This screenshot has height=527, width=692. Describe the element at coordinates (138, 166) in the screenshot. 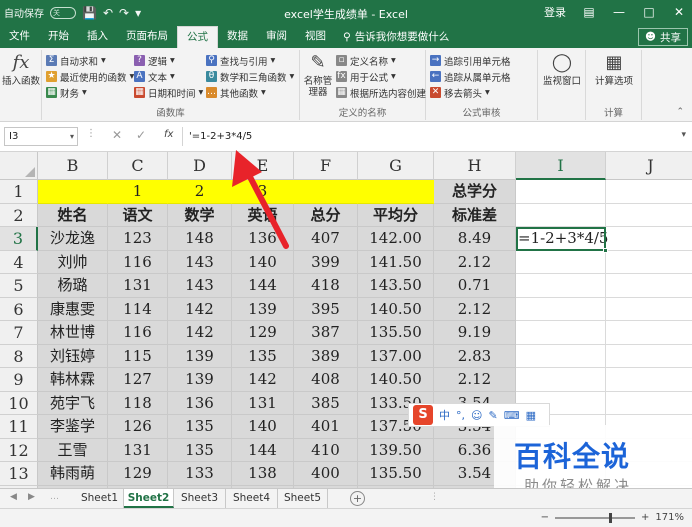

I see `column-header-C: C` at that location.